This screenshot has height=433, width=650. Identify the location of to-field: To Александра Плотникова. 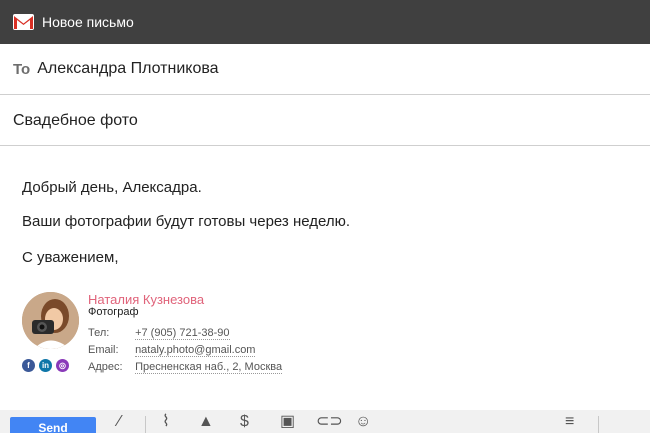
(325, 69).